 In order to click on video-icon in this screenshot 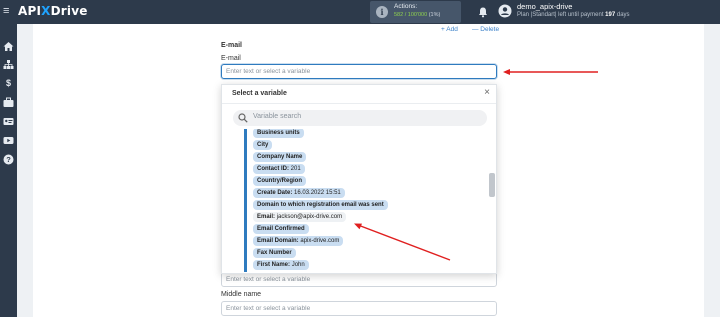, I will do `click(8, 140)`.